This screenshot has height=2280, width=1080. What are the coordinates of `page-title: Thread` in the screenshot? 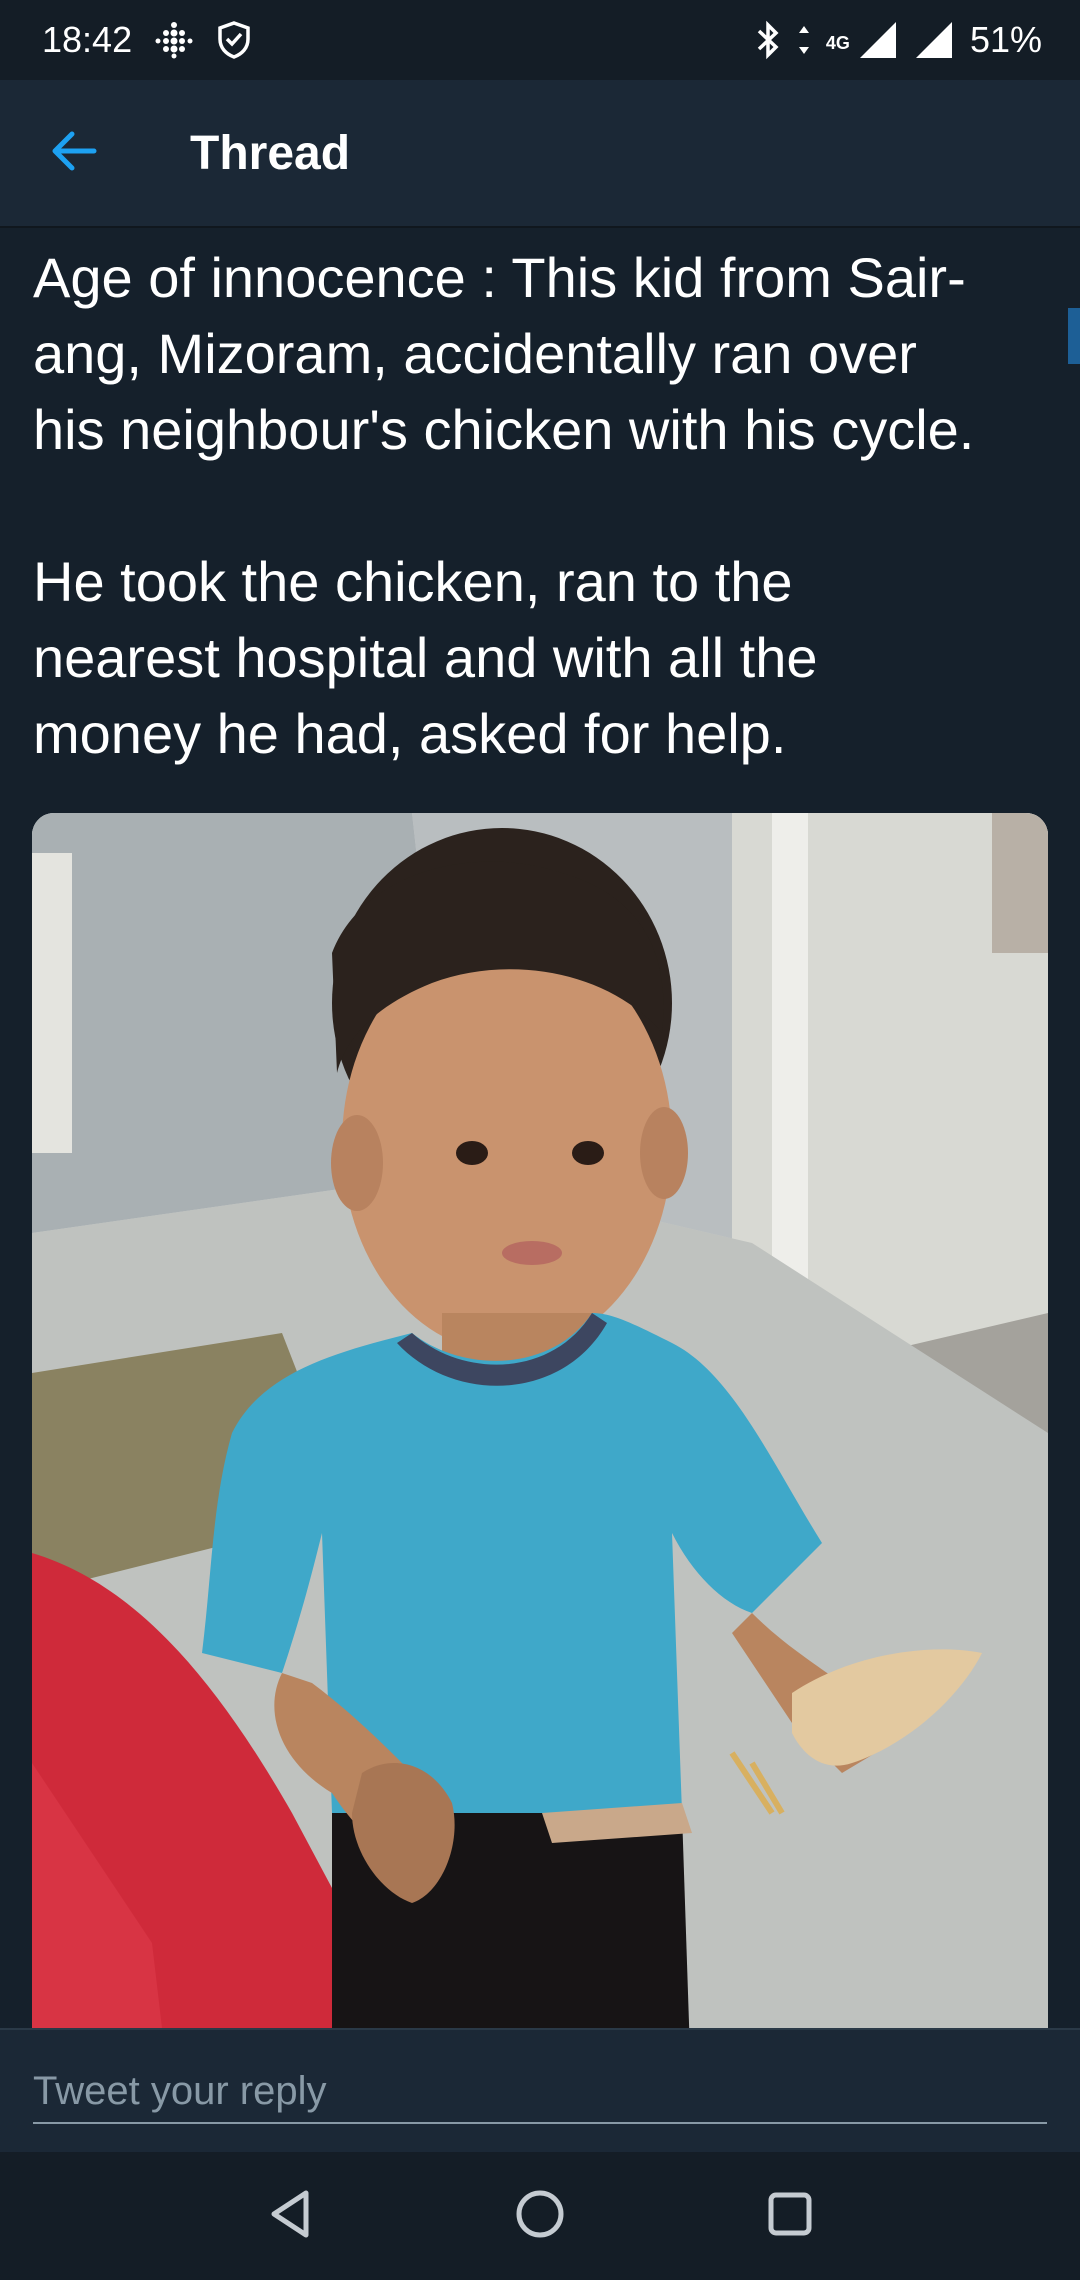 It's located at (270, 153).